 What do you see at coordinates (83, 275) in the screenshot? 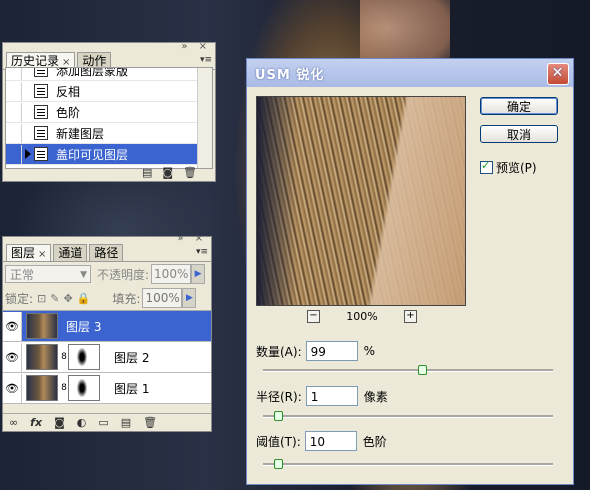
I see `chevron-down-icon: ▼` at bounding box center [83, 275].